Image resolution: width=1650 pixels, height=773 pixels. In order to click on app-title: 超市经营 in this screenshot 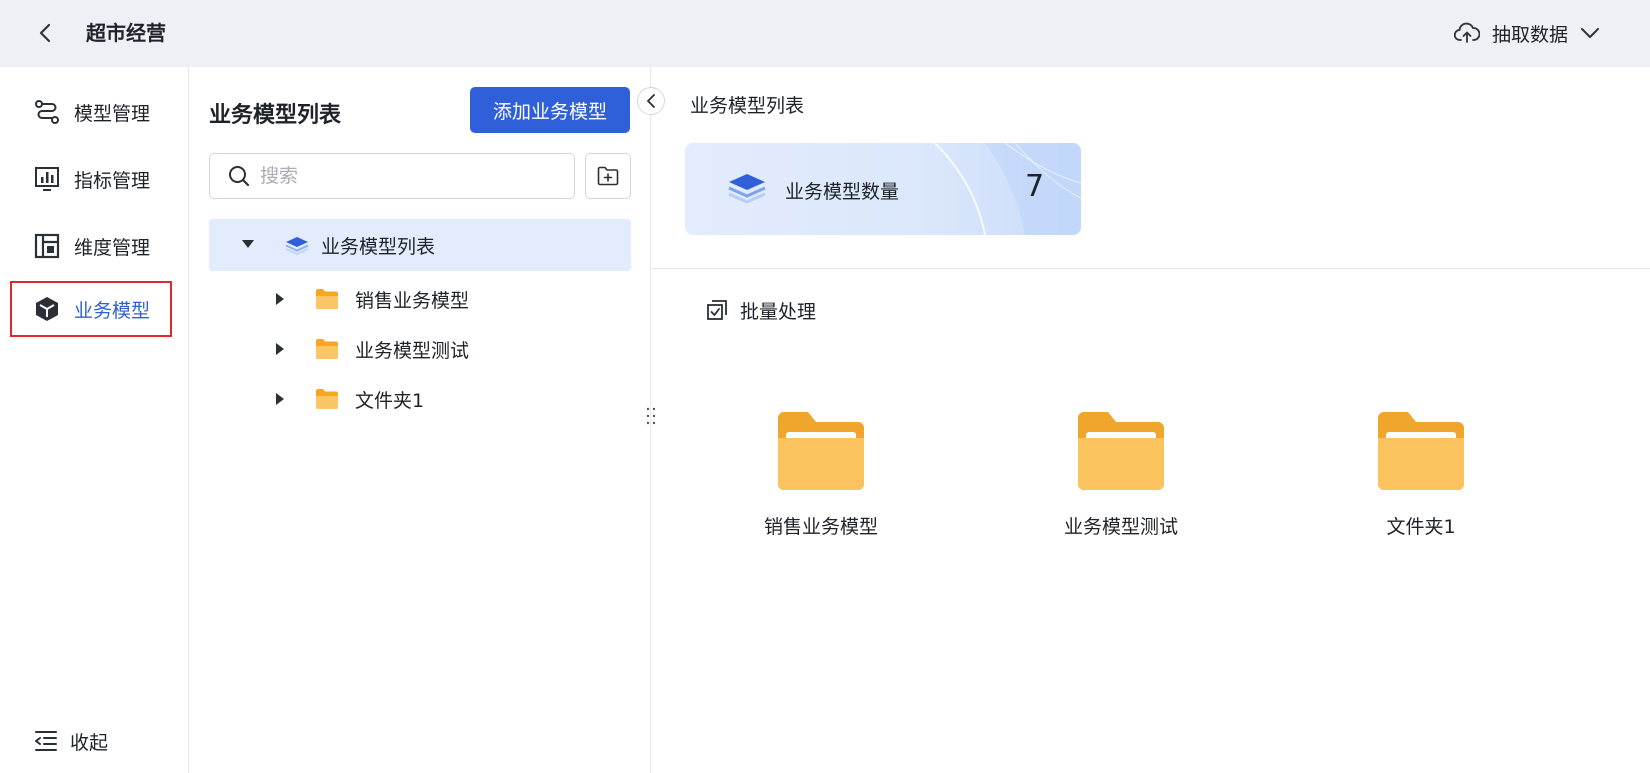, I will do `click(126, 33)`.